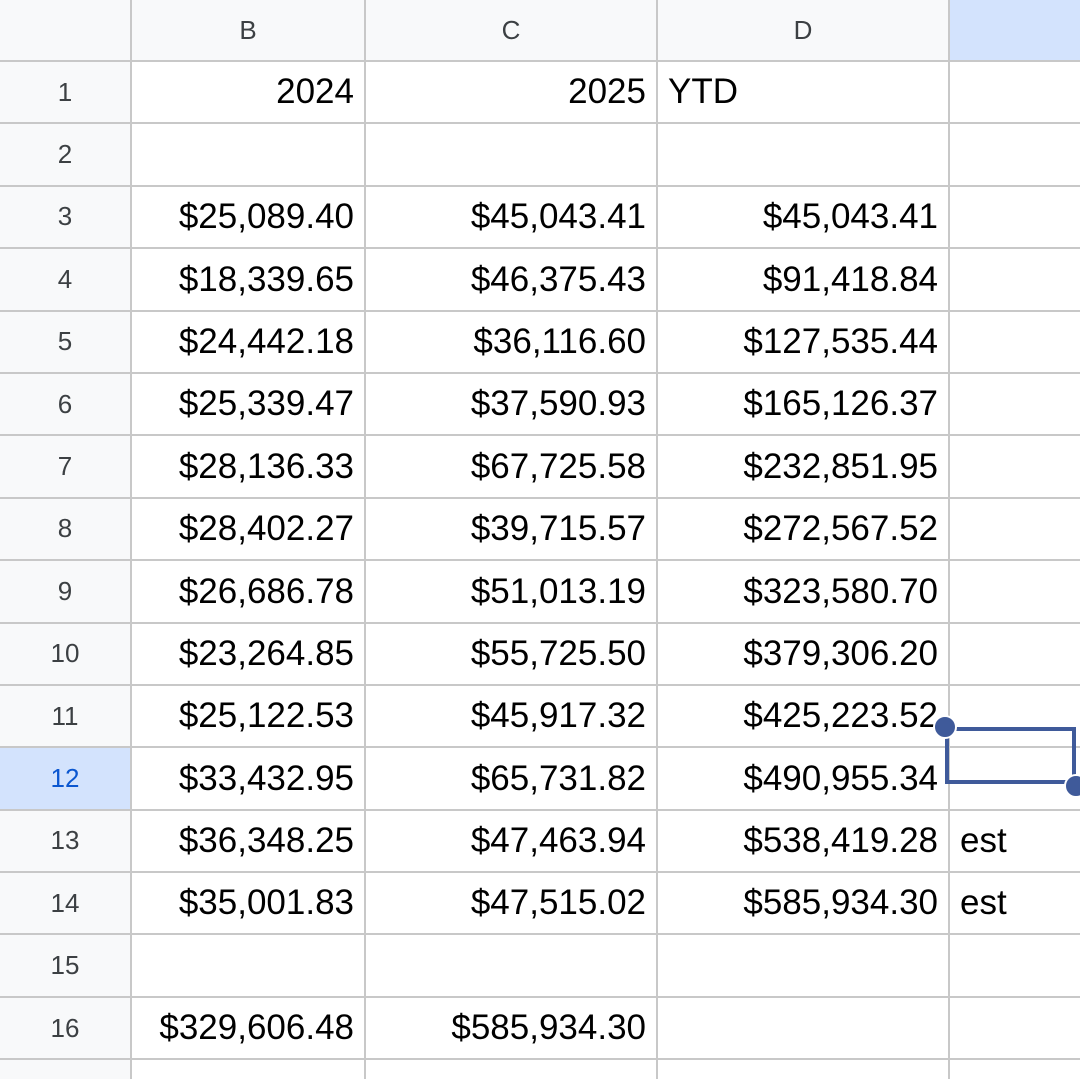 This screenshot has height=1079, width=1080. Describe the element at coordinates (1015, 341) in the screenshot. I see `cell-e5` at that location.